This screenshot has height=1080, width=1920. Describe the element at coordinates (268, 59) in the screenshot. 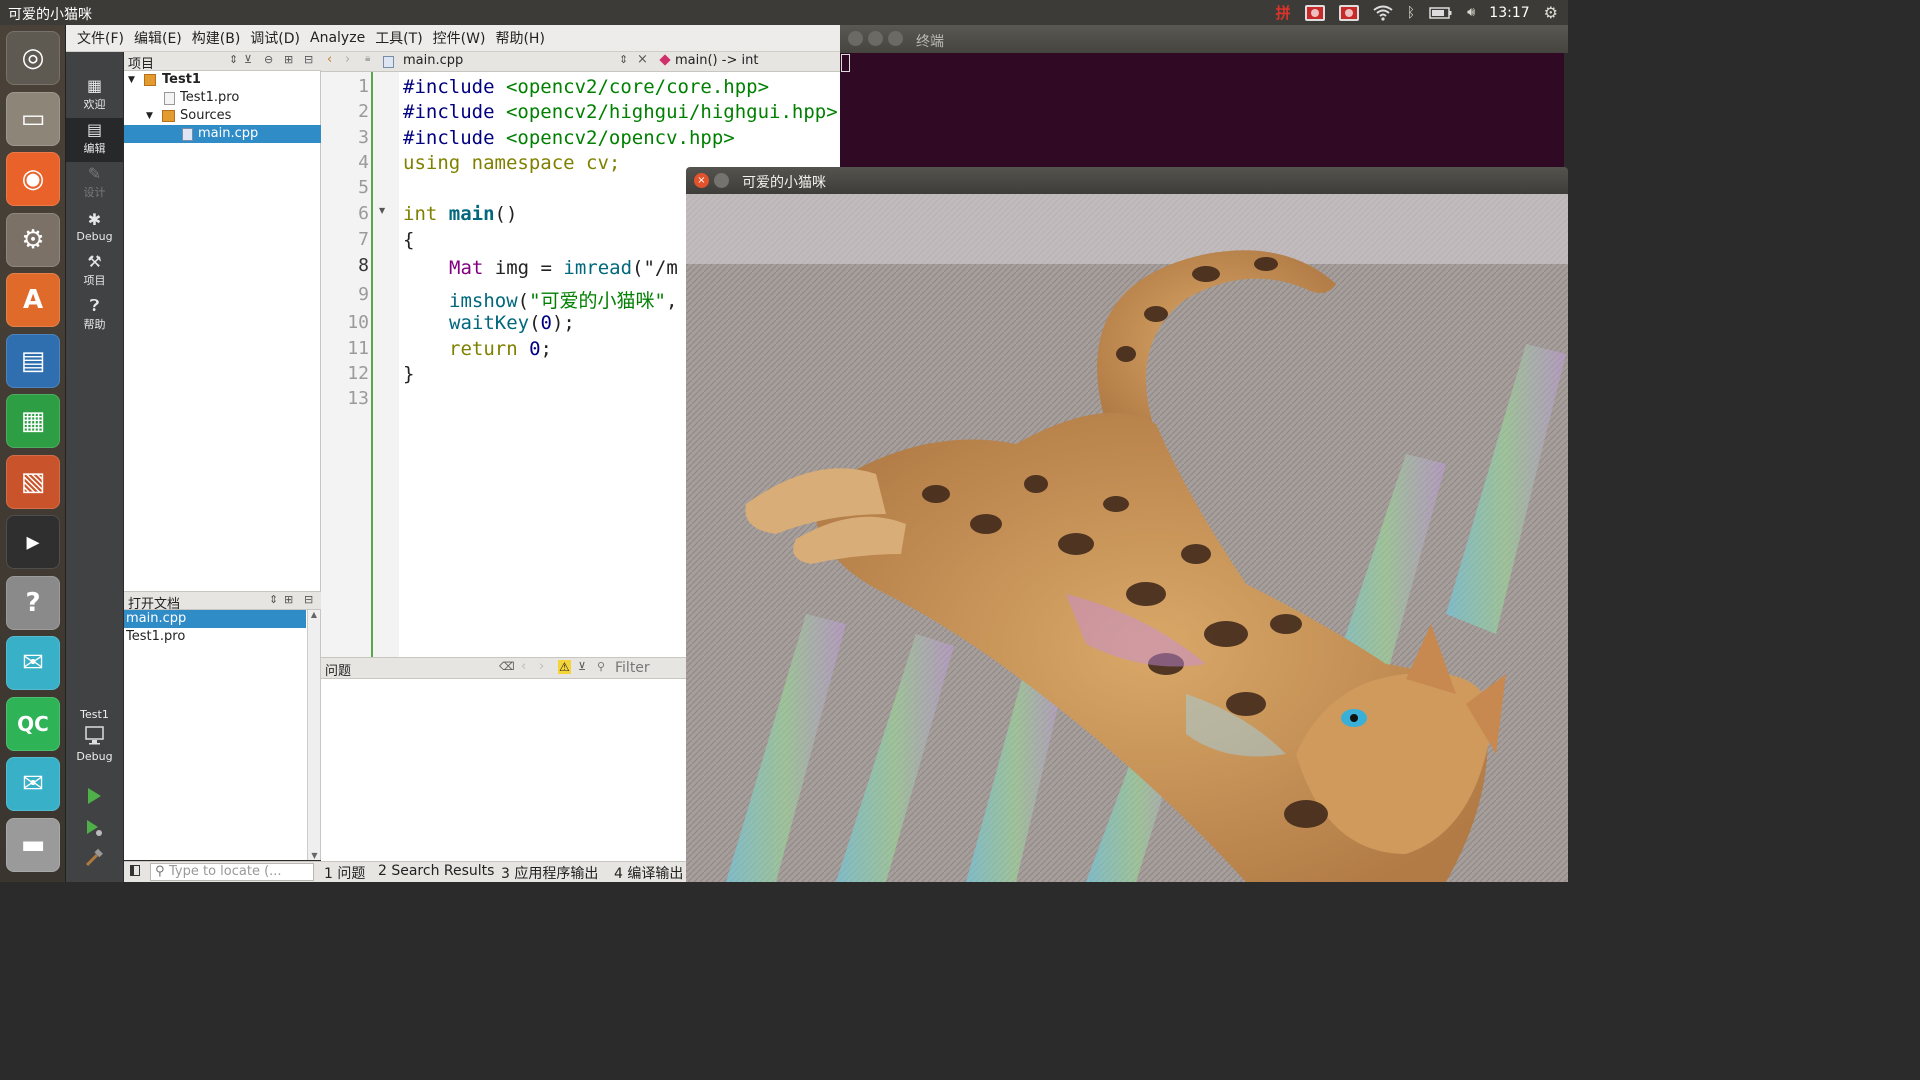

I see `link-icon: ⊖` at that location.